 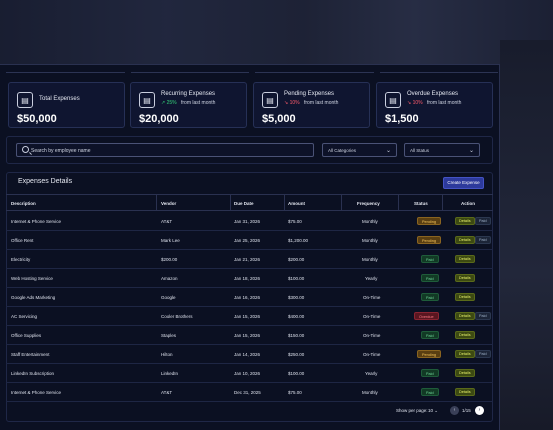 What do you see at coordinates (169, 278) in the screenshot?
I see `cell-vendor: Amazon` at bounding box center [169, 278].